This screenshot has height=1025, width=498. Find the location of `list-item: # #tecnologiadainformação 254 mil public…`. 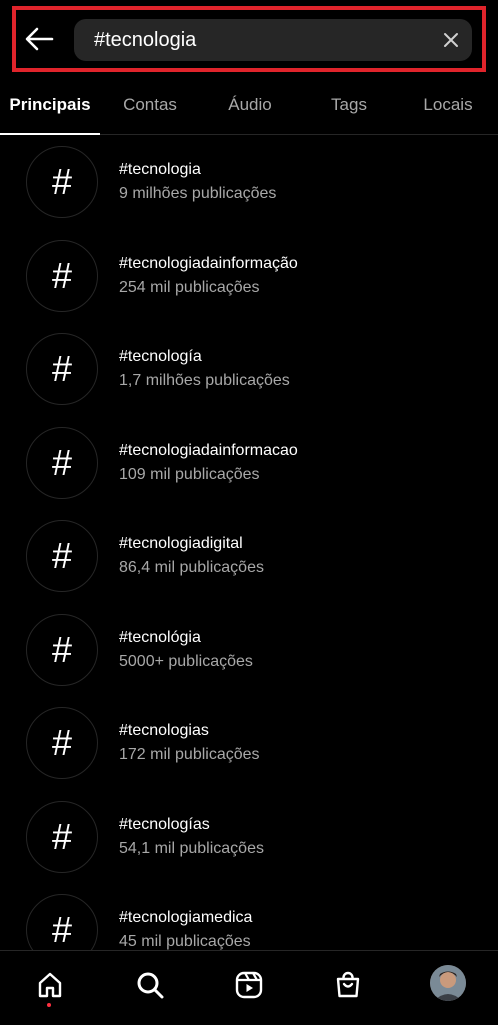

list-item: # #tecnologiadainformação 254 mil public… is located at coordinates (249, 281).